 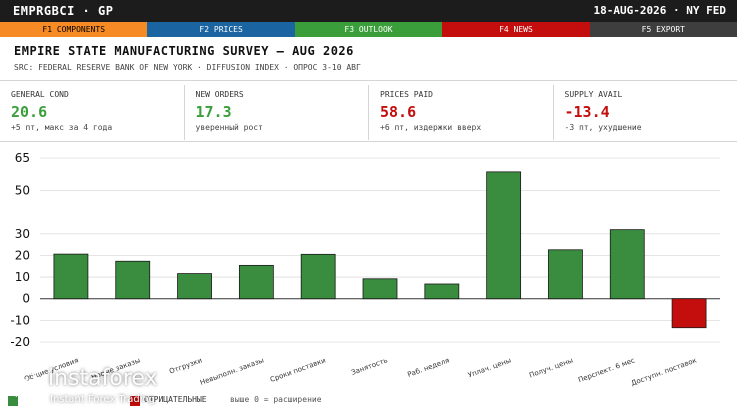 I want to click on top-bar: EMPRGBCI · GP 18-AUG-2026 · NY FED, so click(x=368, y=11).